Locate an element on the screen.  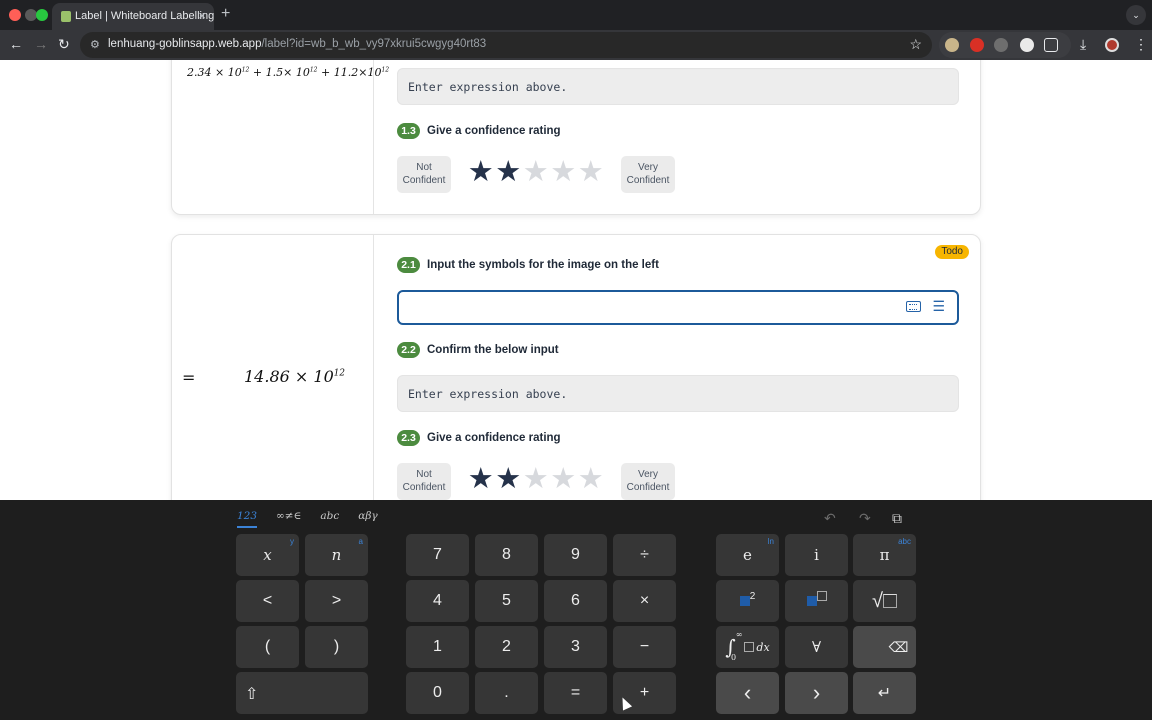
expression-preview: Enter expression above. is located at coordinates (678, 86).